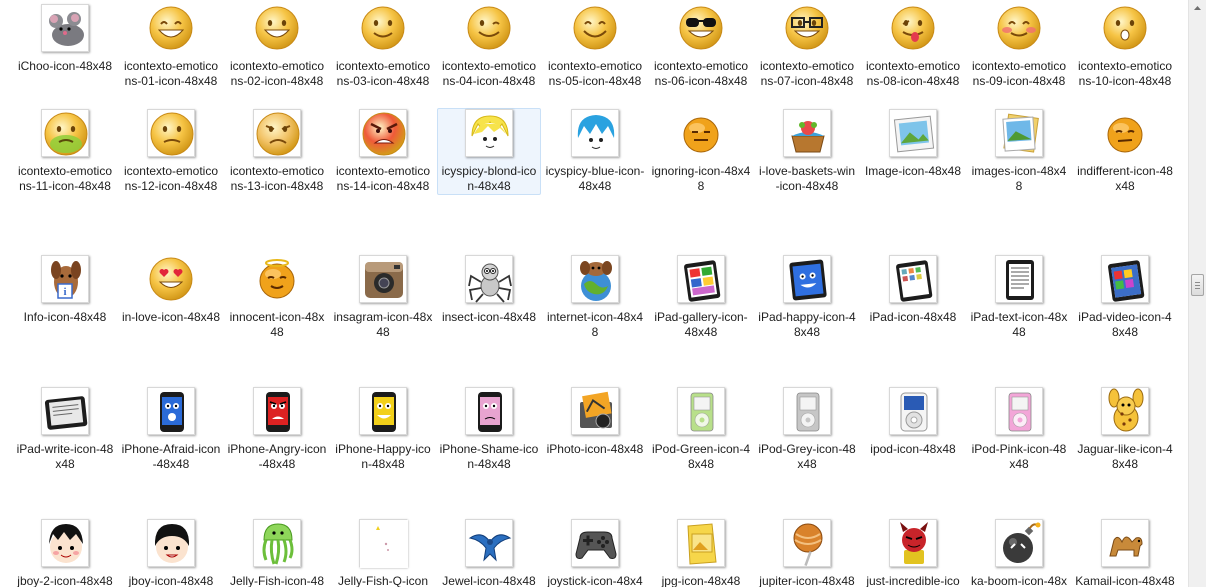 The width and height of the screenshot is (1206, 587). I want to click on file-item: icontexto-emoticons-09-icon-48x48, so click(1019, 46).